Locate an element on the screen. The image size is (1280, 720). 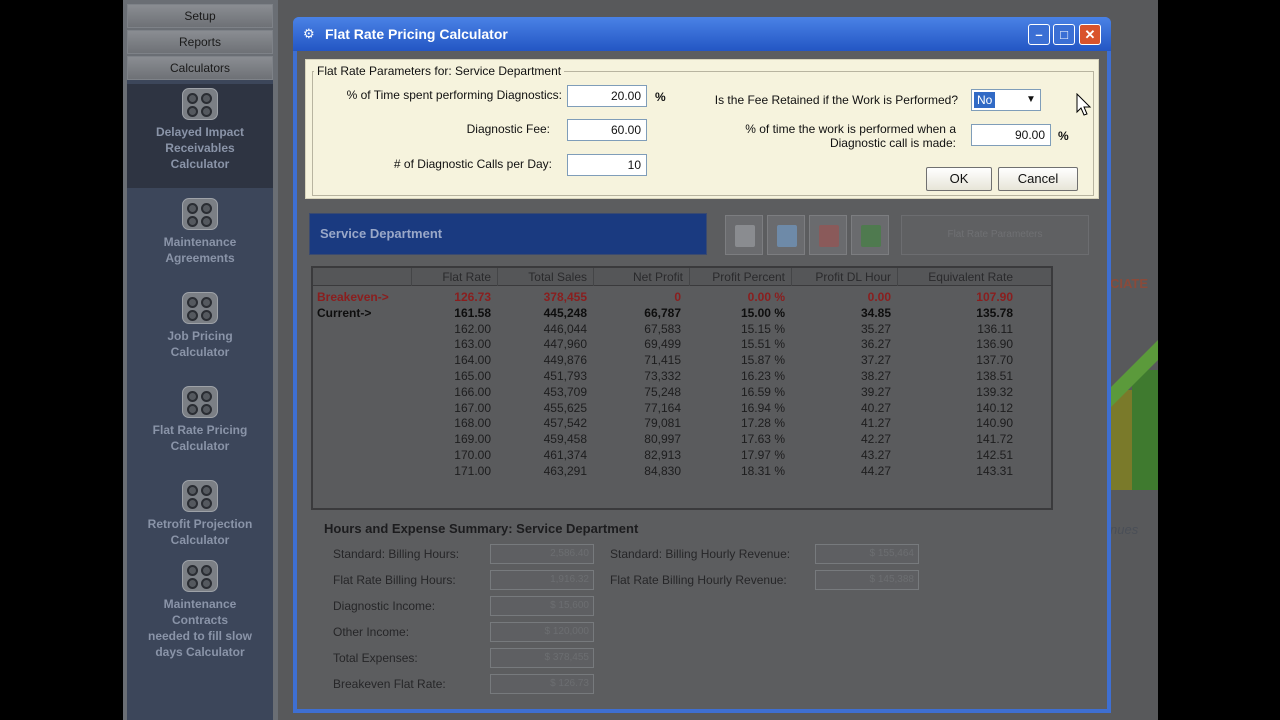
maximize-button: □ is located at coordinates (1064, 34).